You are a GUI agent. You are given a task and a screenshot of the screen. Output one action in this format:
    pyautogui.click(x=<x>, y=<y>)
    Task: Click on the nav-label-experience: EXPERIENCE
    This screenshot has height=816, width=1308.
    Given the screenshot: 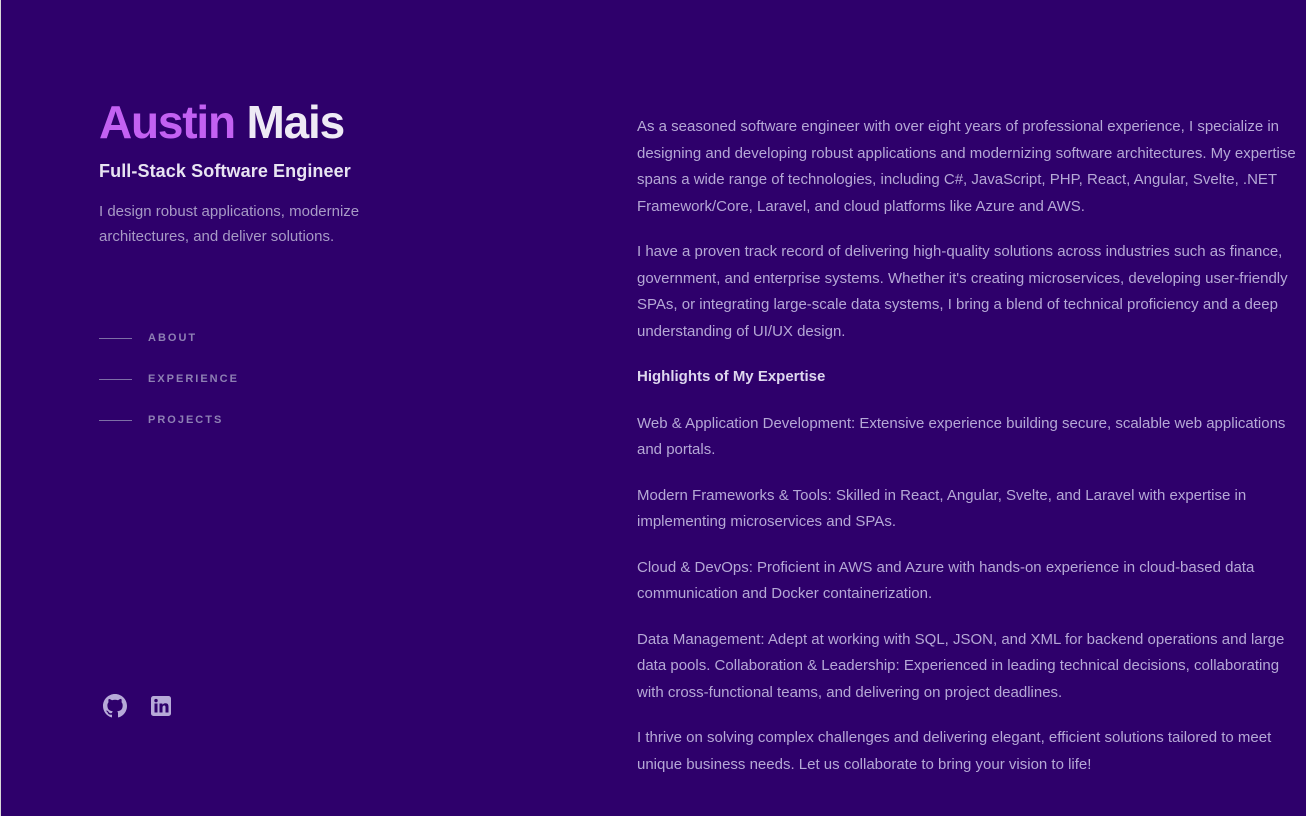 What is the action you would take?
    pyautogui.click(x=193, y=379)
    